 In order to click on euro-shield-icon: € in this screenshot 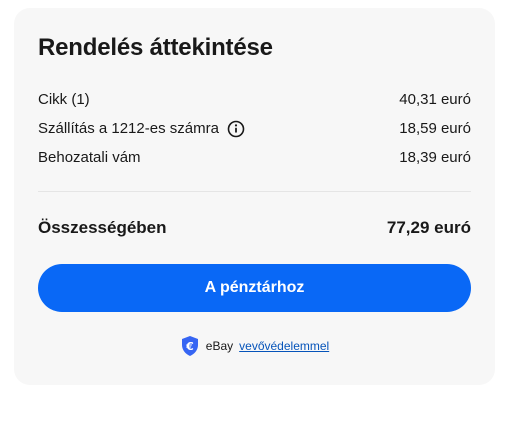, I will do `click(190, 346)`.